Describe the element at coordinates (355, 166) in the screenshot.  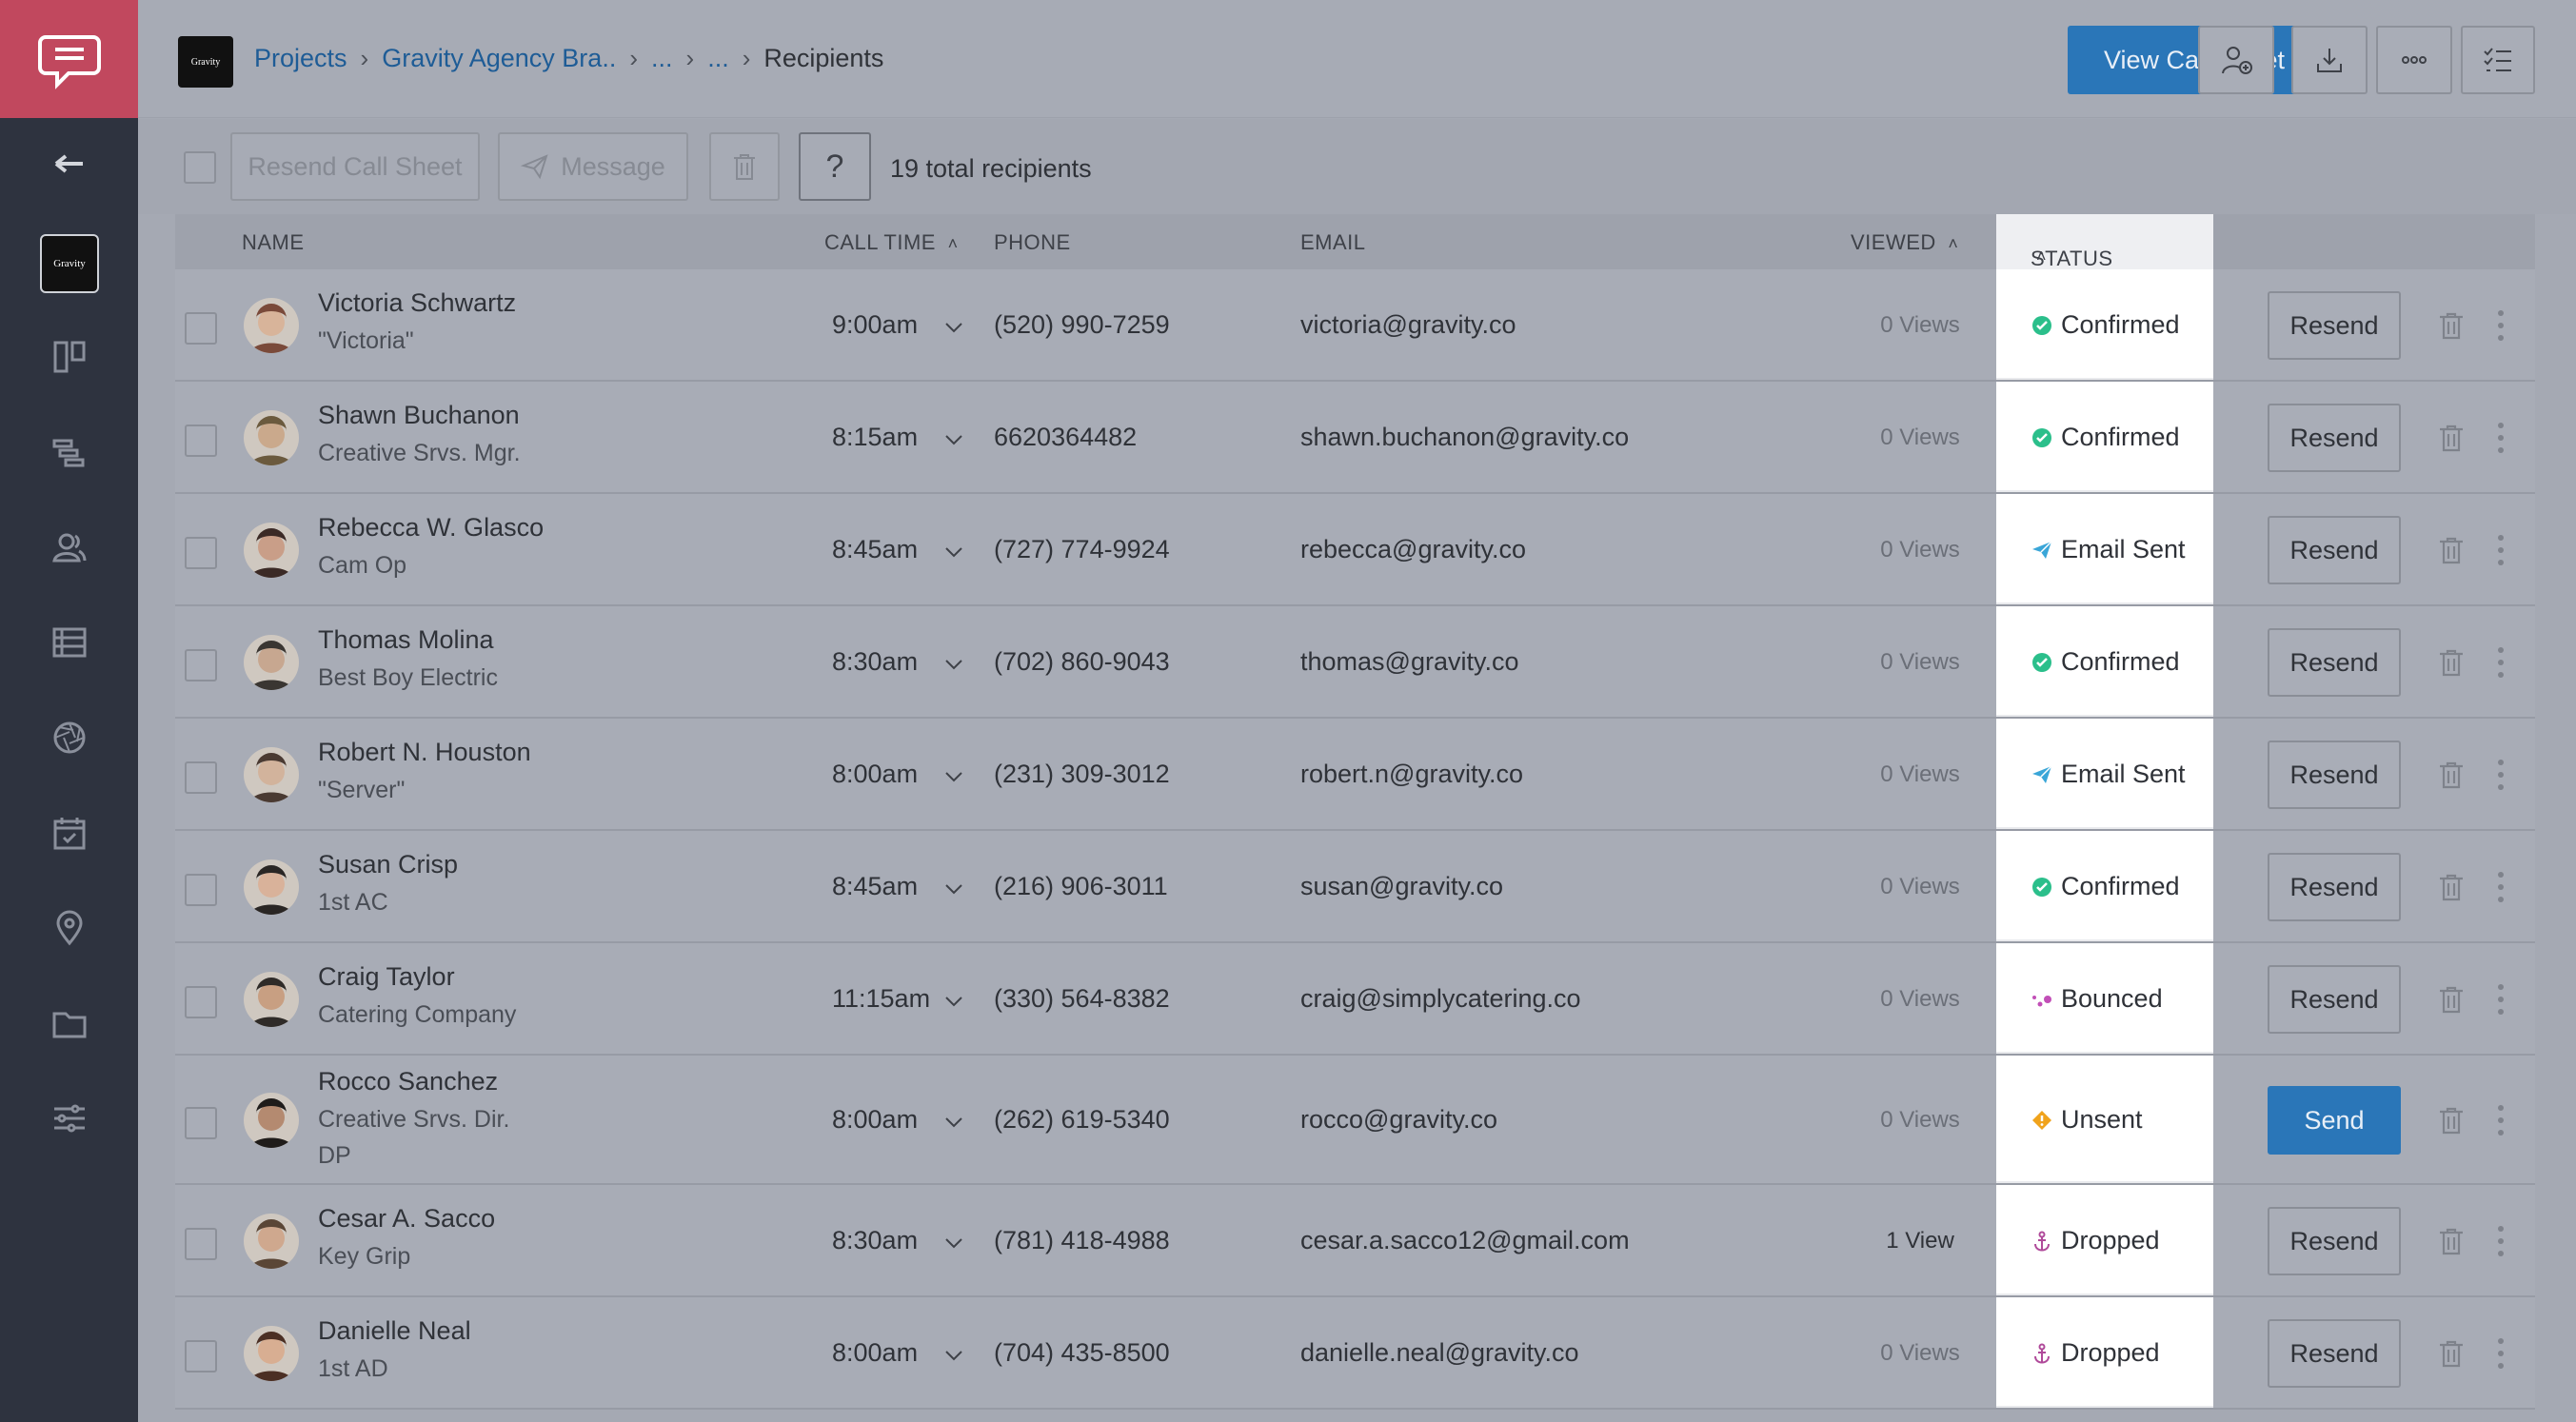
I see `resend-call-sheet-button: Resend Call Sheet` at that location.